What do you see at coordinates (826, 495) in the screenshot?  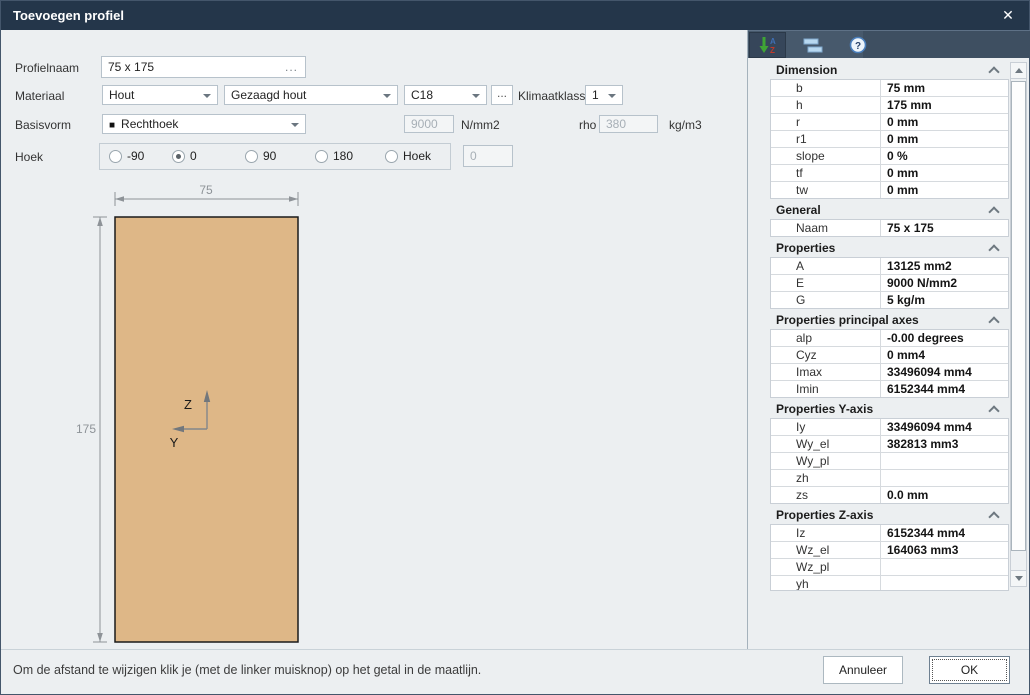 I see `property-name: zs` at bounding box center [826, 495].